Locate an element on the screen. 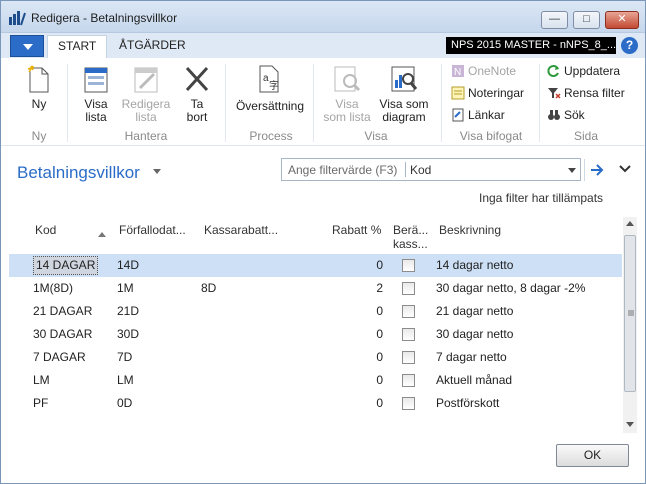  links-button: Länkar is located at coordinates (478, 115).